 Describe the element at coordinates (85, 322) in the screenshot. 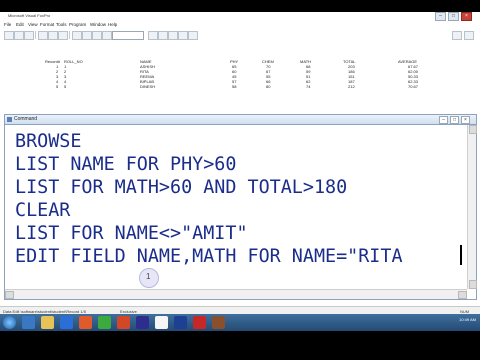

I see `firefox-icon` at that location.